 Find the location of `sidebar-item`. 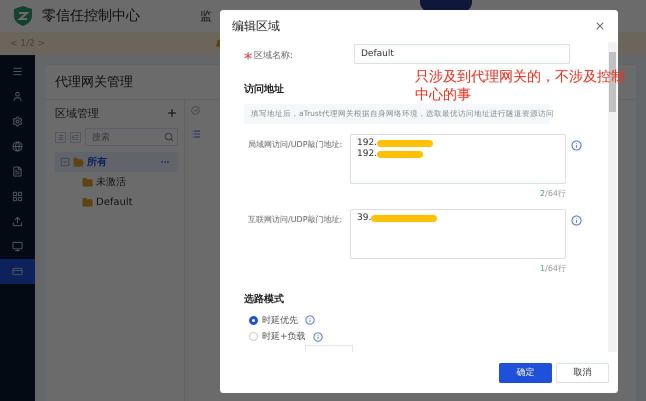

sidebar-item is located at coordinates (17, 271).